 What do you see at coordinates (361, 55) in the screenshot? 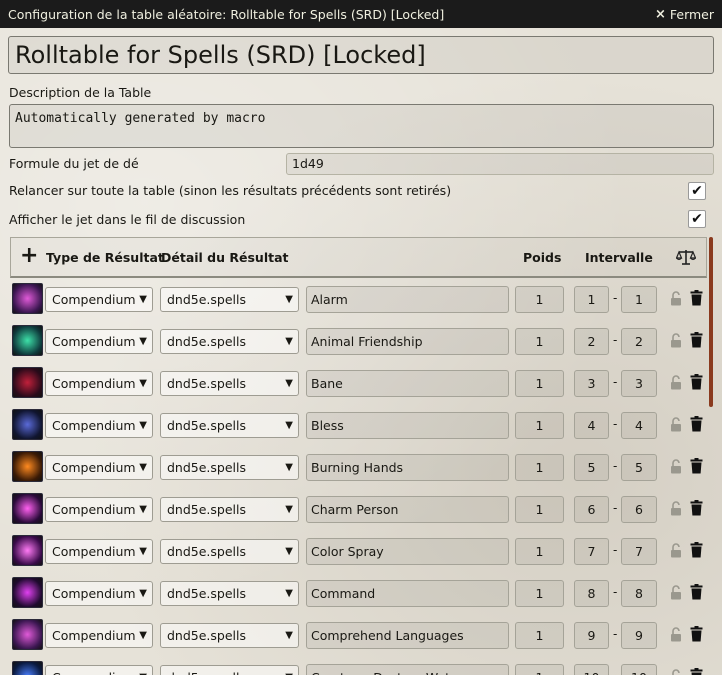
I see `table-name-input: Rolltable for Spells (SRD) [Locked]` at bounding box center [361, 55].